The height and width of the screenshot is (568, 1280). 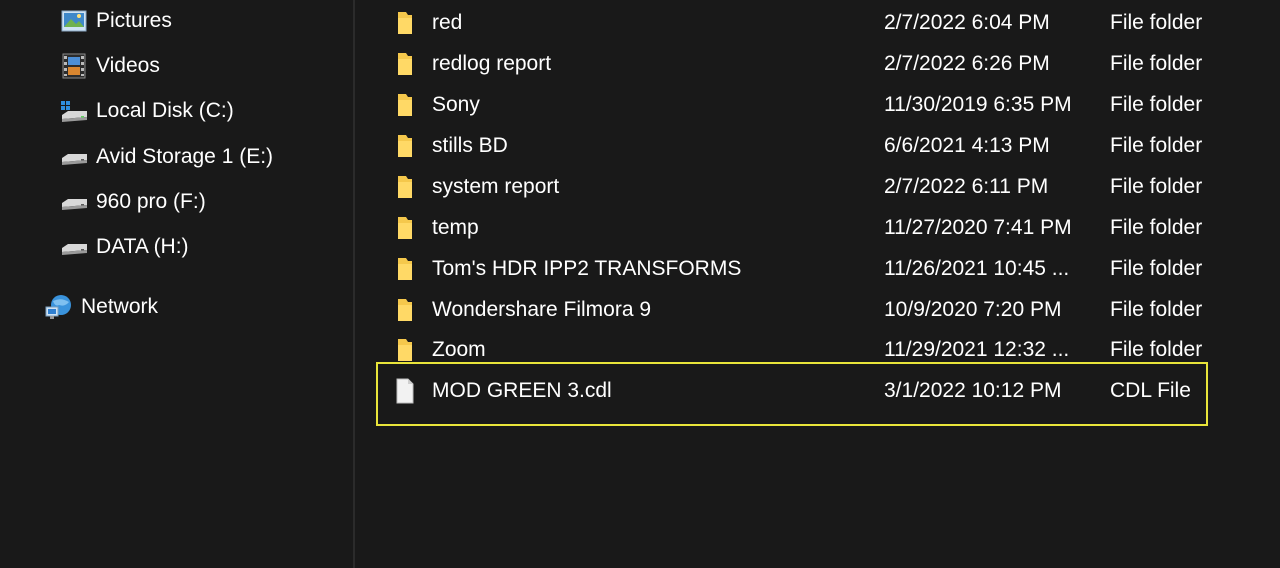 I want to click on nav-item-label: Network, so click(x=120, y=306).